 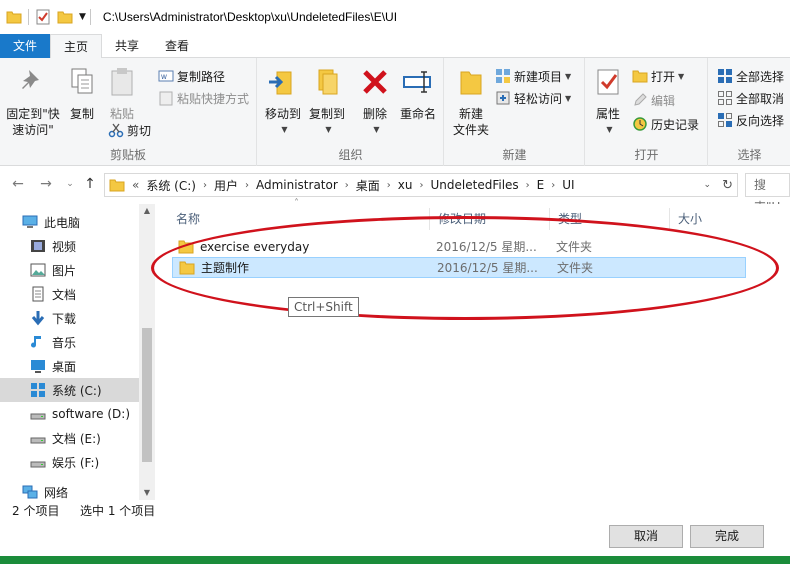 What do you see at coordinates (70, 184) in the screenshot?
I see `recent-locations-chevron-icon: ⌄` at bounding box center [70, 184].